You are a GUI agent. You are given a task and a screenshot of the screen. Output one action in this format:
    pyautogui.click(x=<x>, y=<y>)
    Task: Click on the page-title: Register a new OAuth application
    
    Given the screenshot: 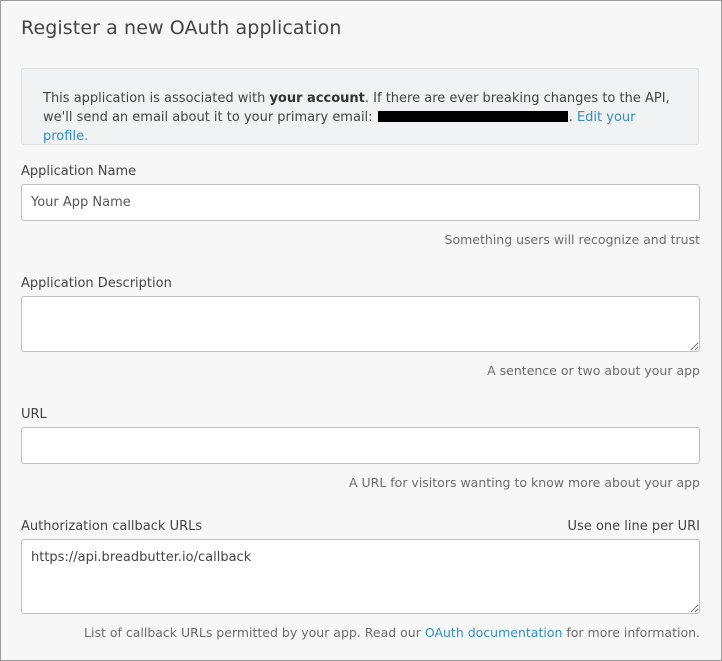 What is the action you would take?
    pyautogui.click(x=181, y=28)
    